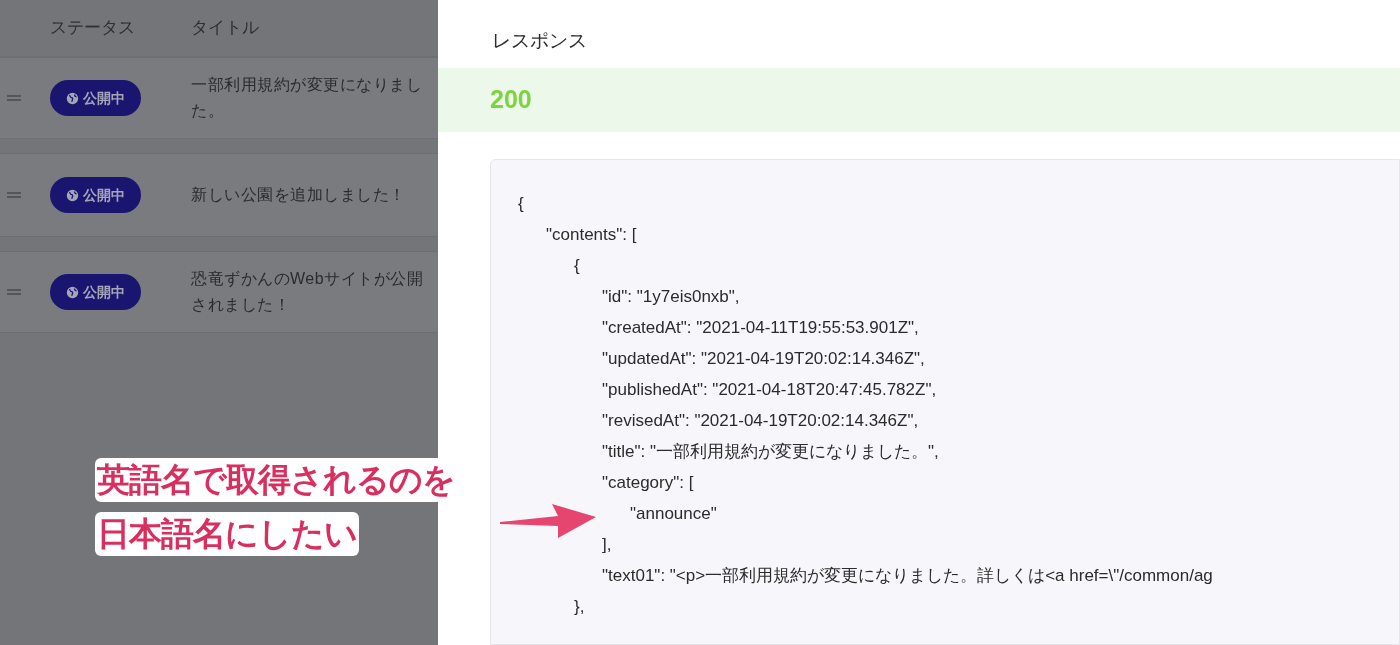  I want to click on list-row: 公開中 新しい公園を追加しました！, so click(219, 195).